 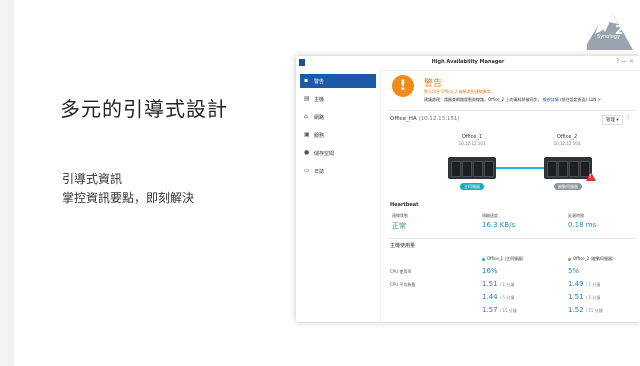 I want to click on value: 1.52, so click(x=576, y=310).